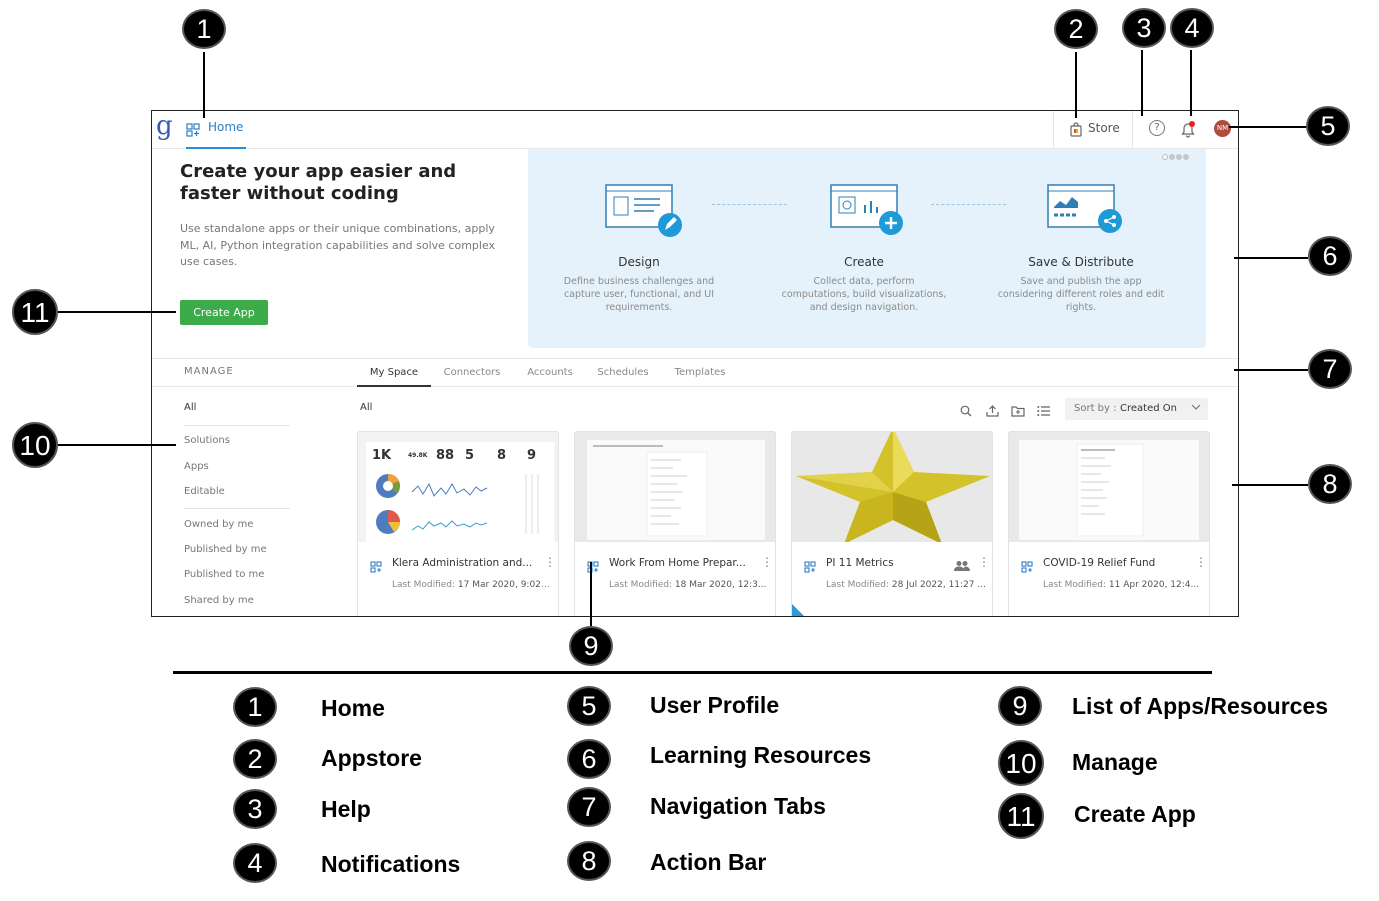  Describe the element at coordinates (591, 646) in the screenshot. I see `callout-badge: 9` at that location.